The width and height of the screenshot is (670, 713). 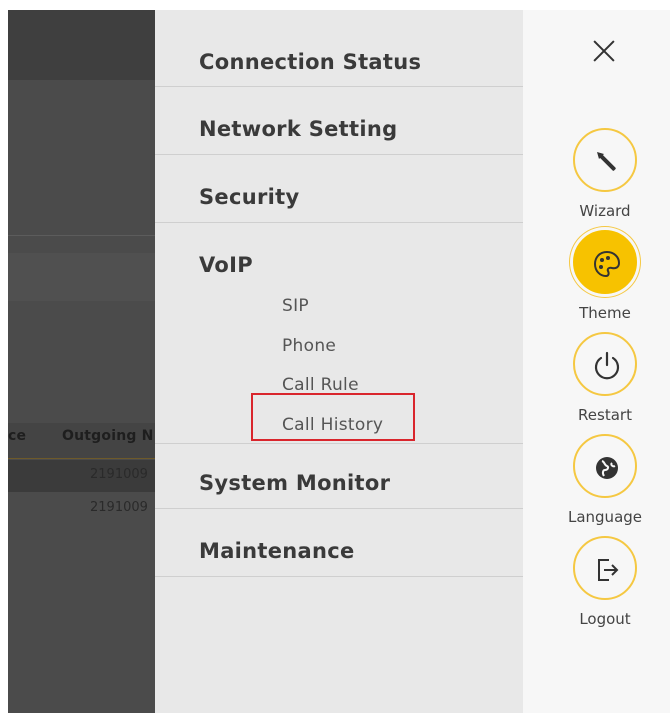 I want to click on submenu-item-phone: Phone, so click(x=309, y=346).